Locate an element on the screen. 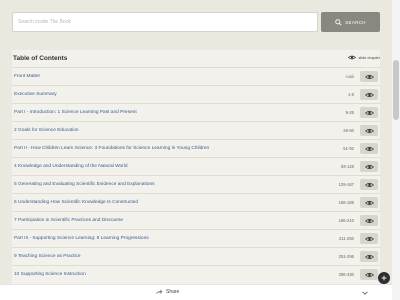 The width and height of the screenshot is (400, 300). toc-row-pages: 93-128 is located at coordinates (347, 166).